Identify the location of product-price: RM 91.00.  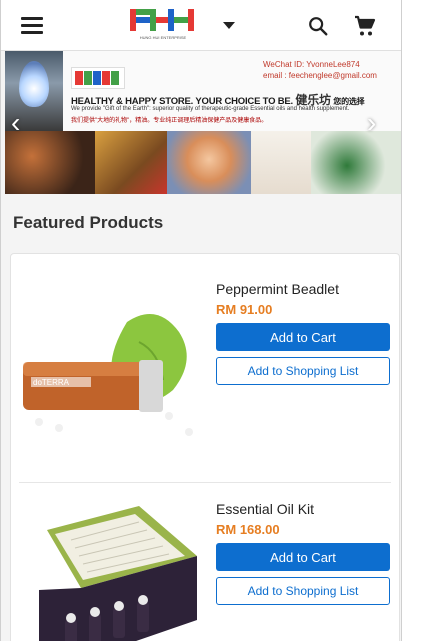
(244, 309).